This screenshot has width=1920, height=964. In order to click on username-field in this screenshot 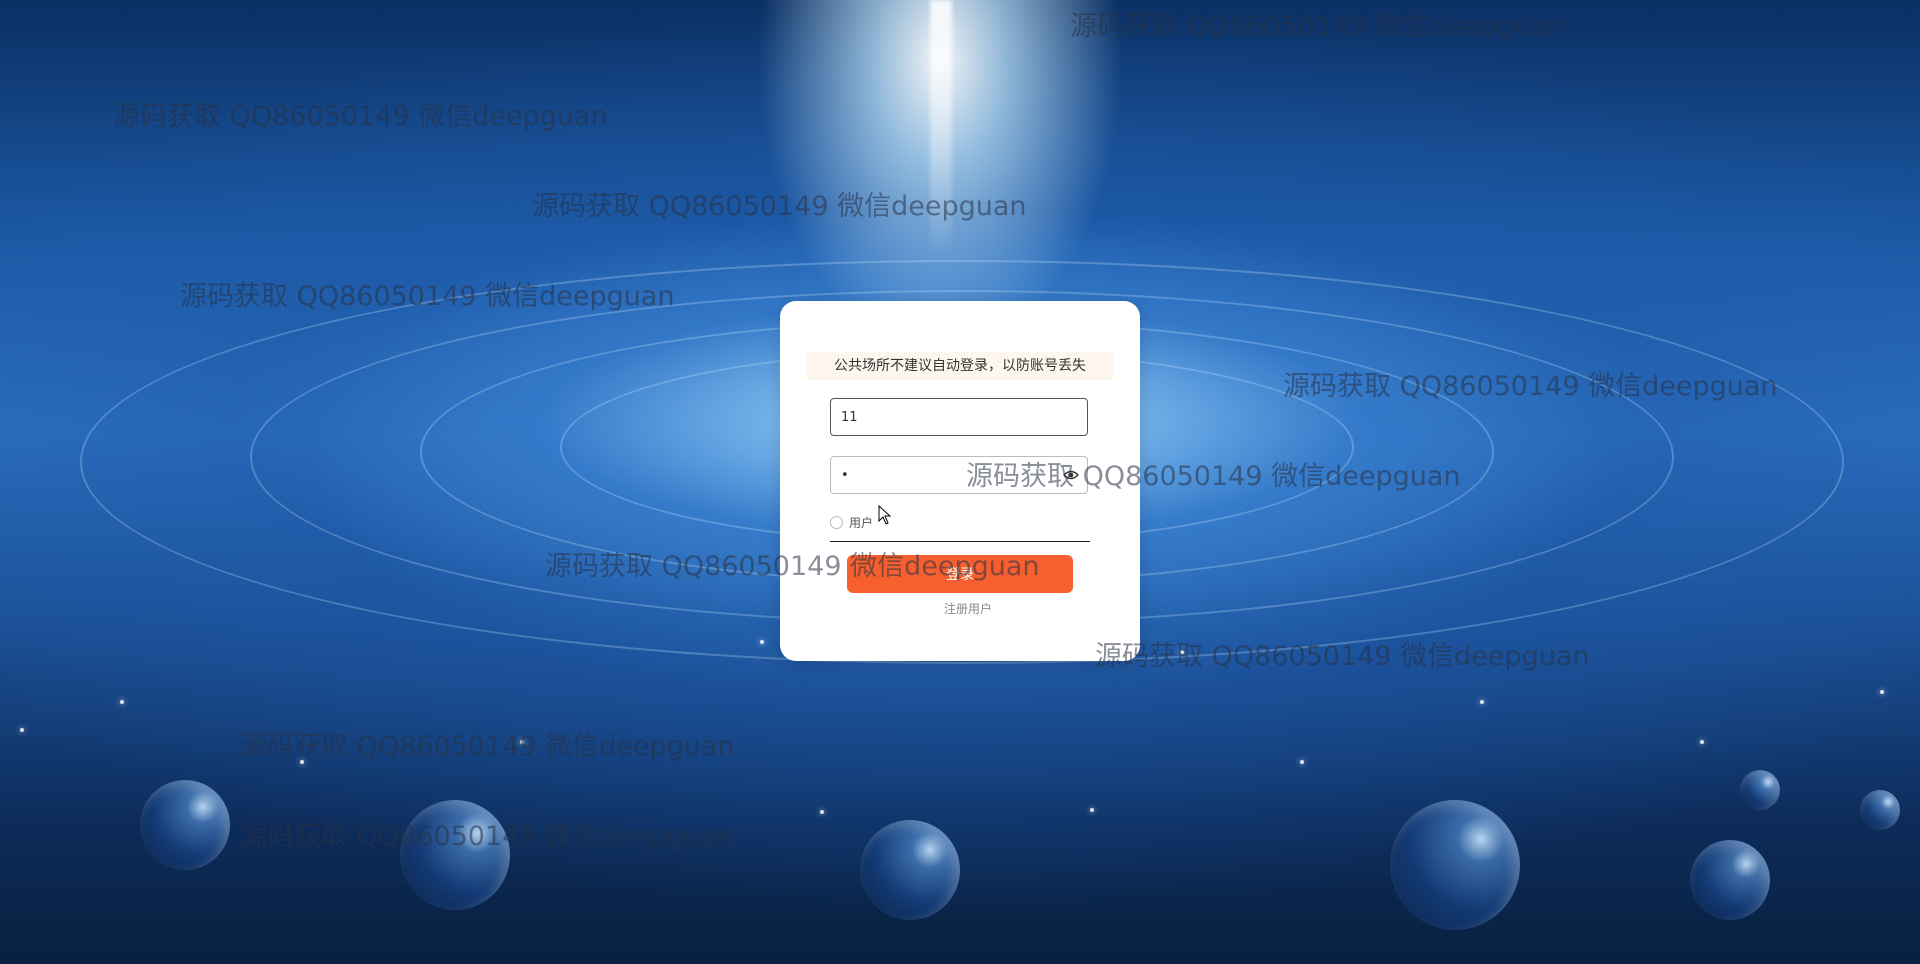, I will do `click(959, 417)`.